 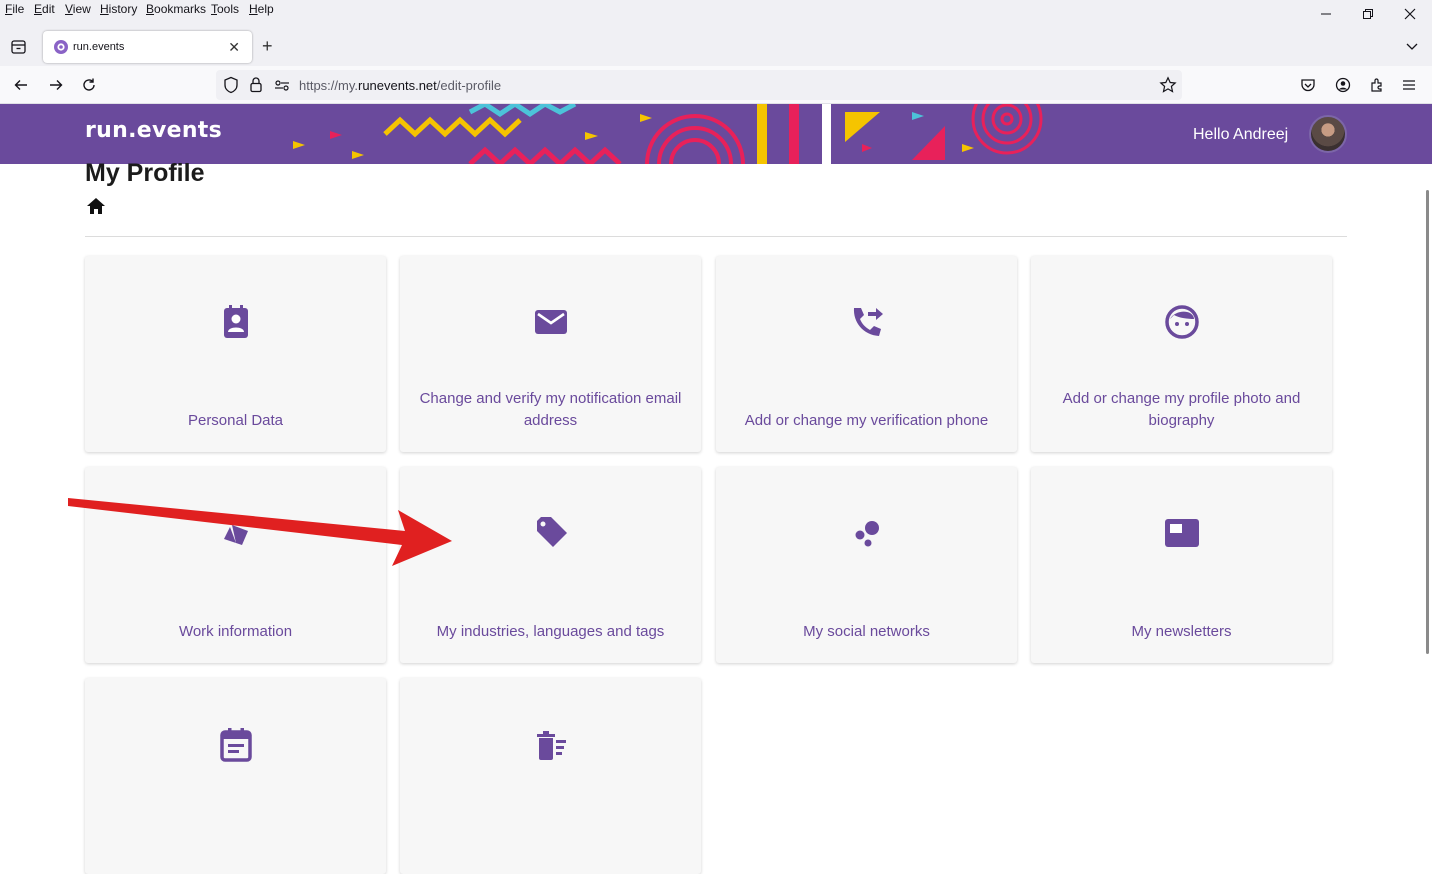 I want to click on tab-title: run.events, so click(x=99, y=47).